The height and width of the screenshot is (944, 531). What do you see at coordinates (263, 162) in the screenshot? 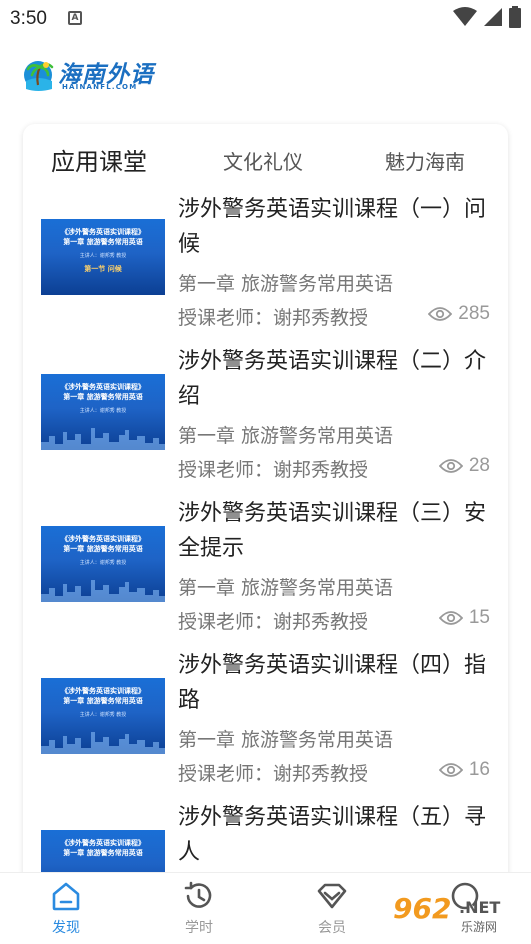
I see `tab-culture-etiquette: 文化礼仪` at bounding box center [263, 162].